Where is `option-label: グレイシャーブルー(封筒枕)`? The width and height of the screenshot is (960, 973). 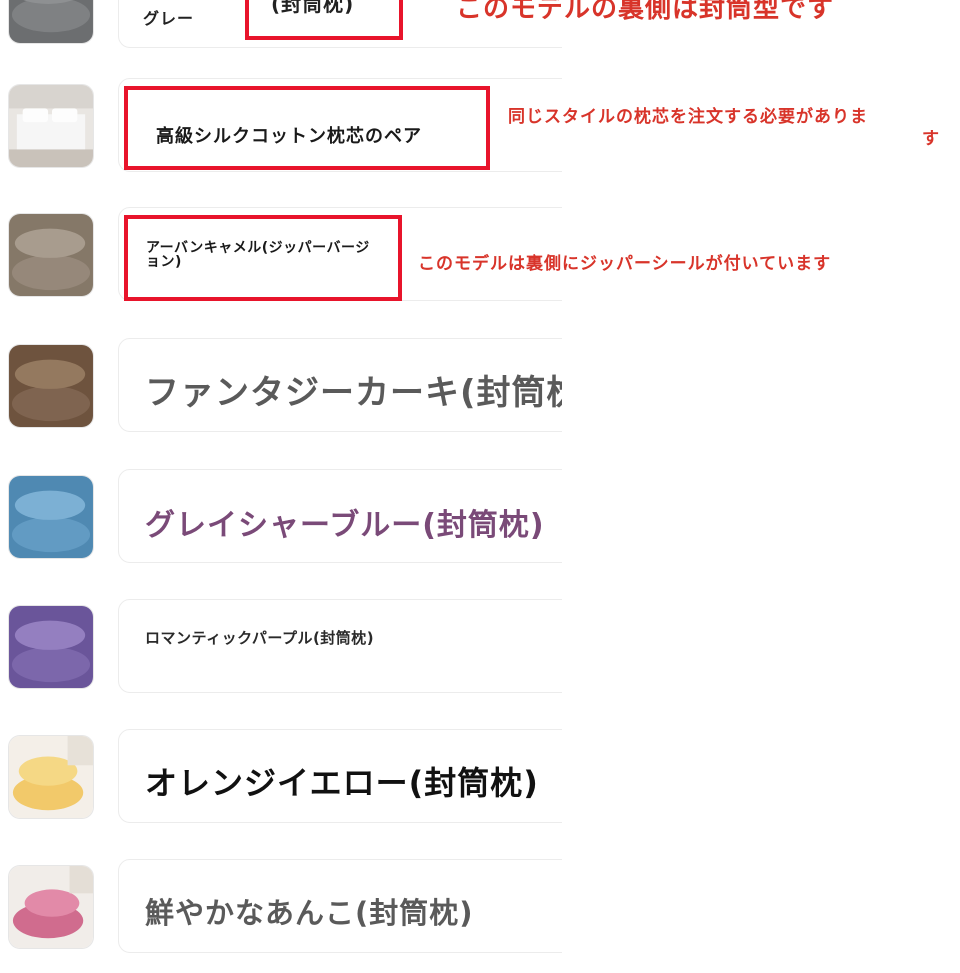 option-label: グレイシャーブルー(封筒枕) is located at coordinates (345, 525).